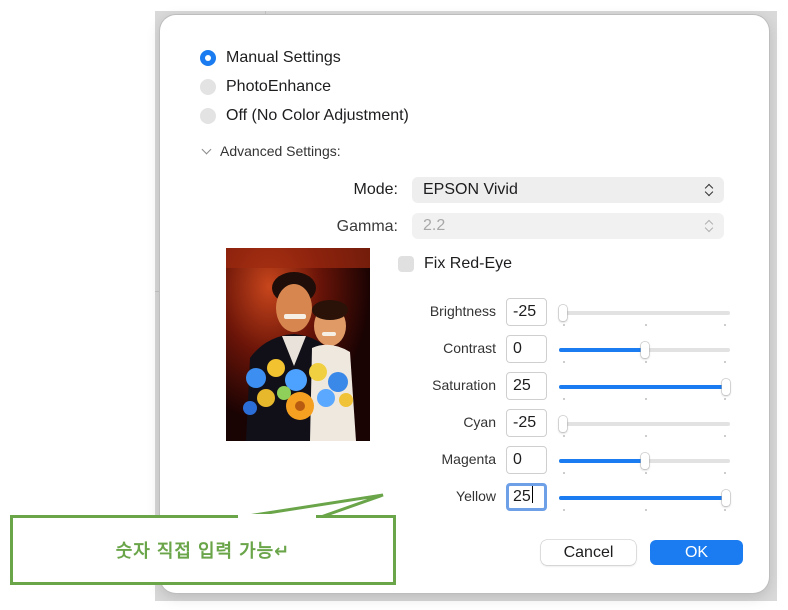 This screenshot has width=788, height=610. I want to click on gamma-value: 2.2, so click(434, 225).